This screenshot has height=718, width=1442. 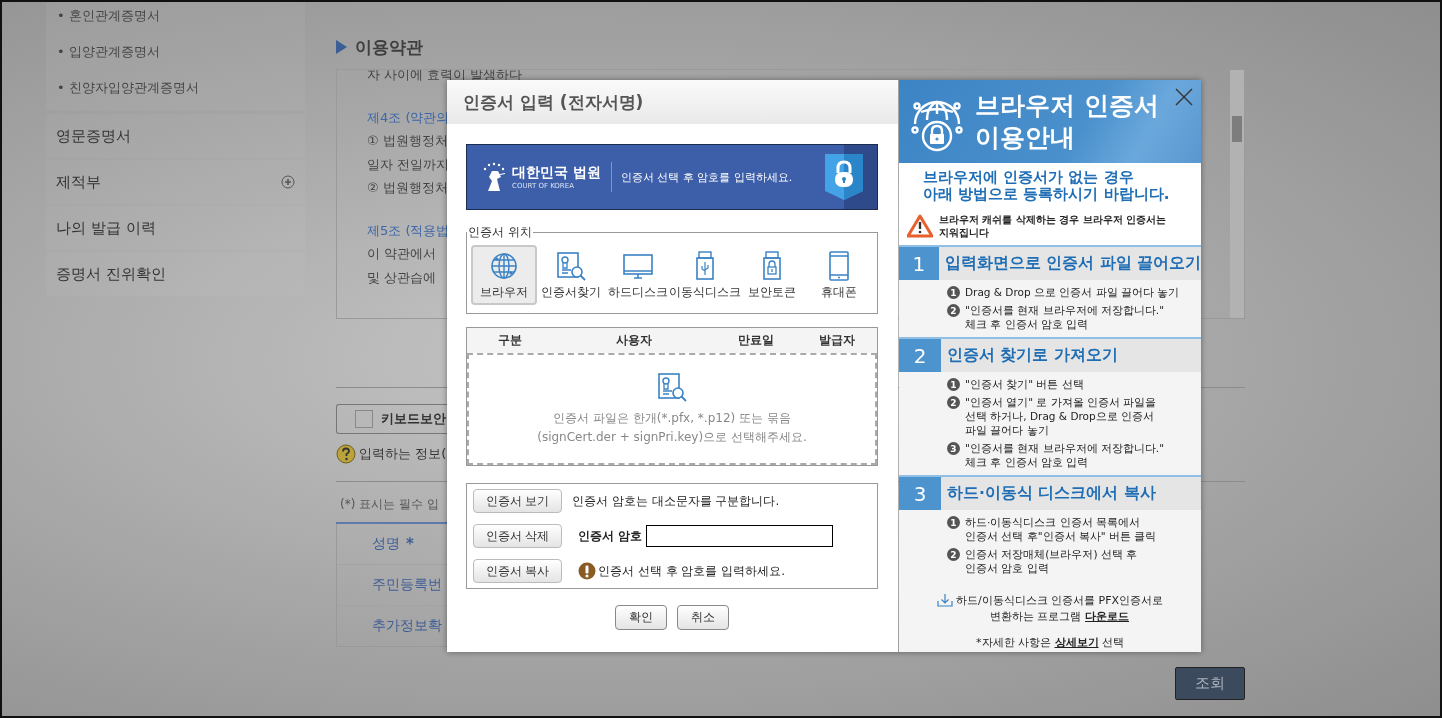 I want to click on triangle-bullet-icon, so click(x=341, y=47).